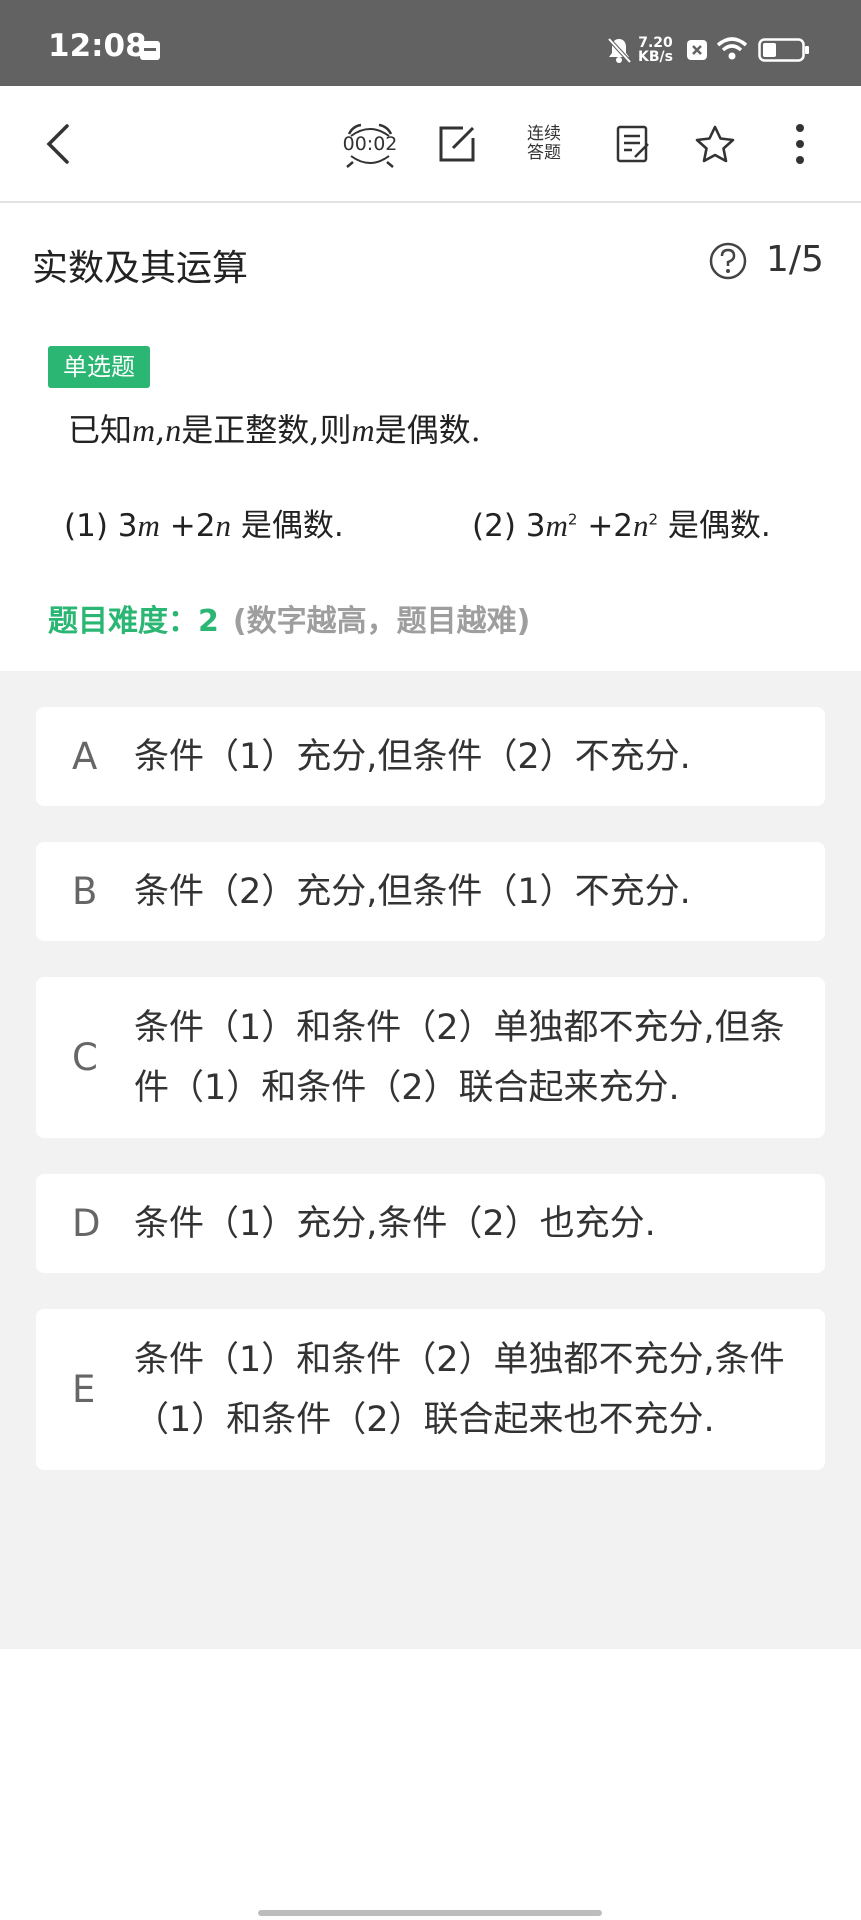 This screenshot has width=861, height=1920. What do you see at coordinates (732, 51) in the screenshot?
I see `wifi-icon` at bounding box center [732, 51].